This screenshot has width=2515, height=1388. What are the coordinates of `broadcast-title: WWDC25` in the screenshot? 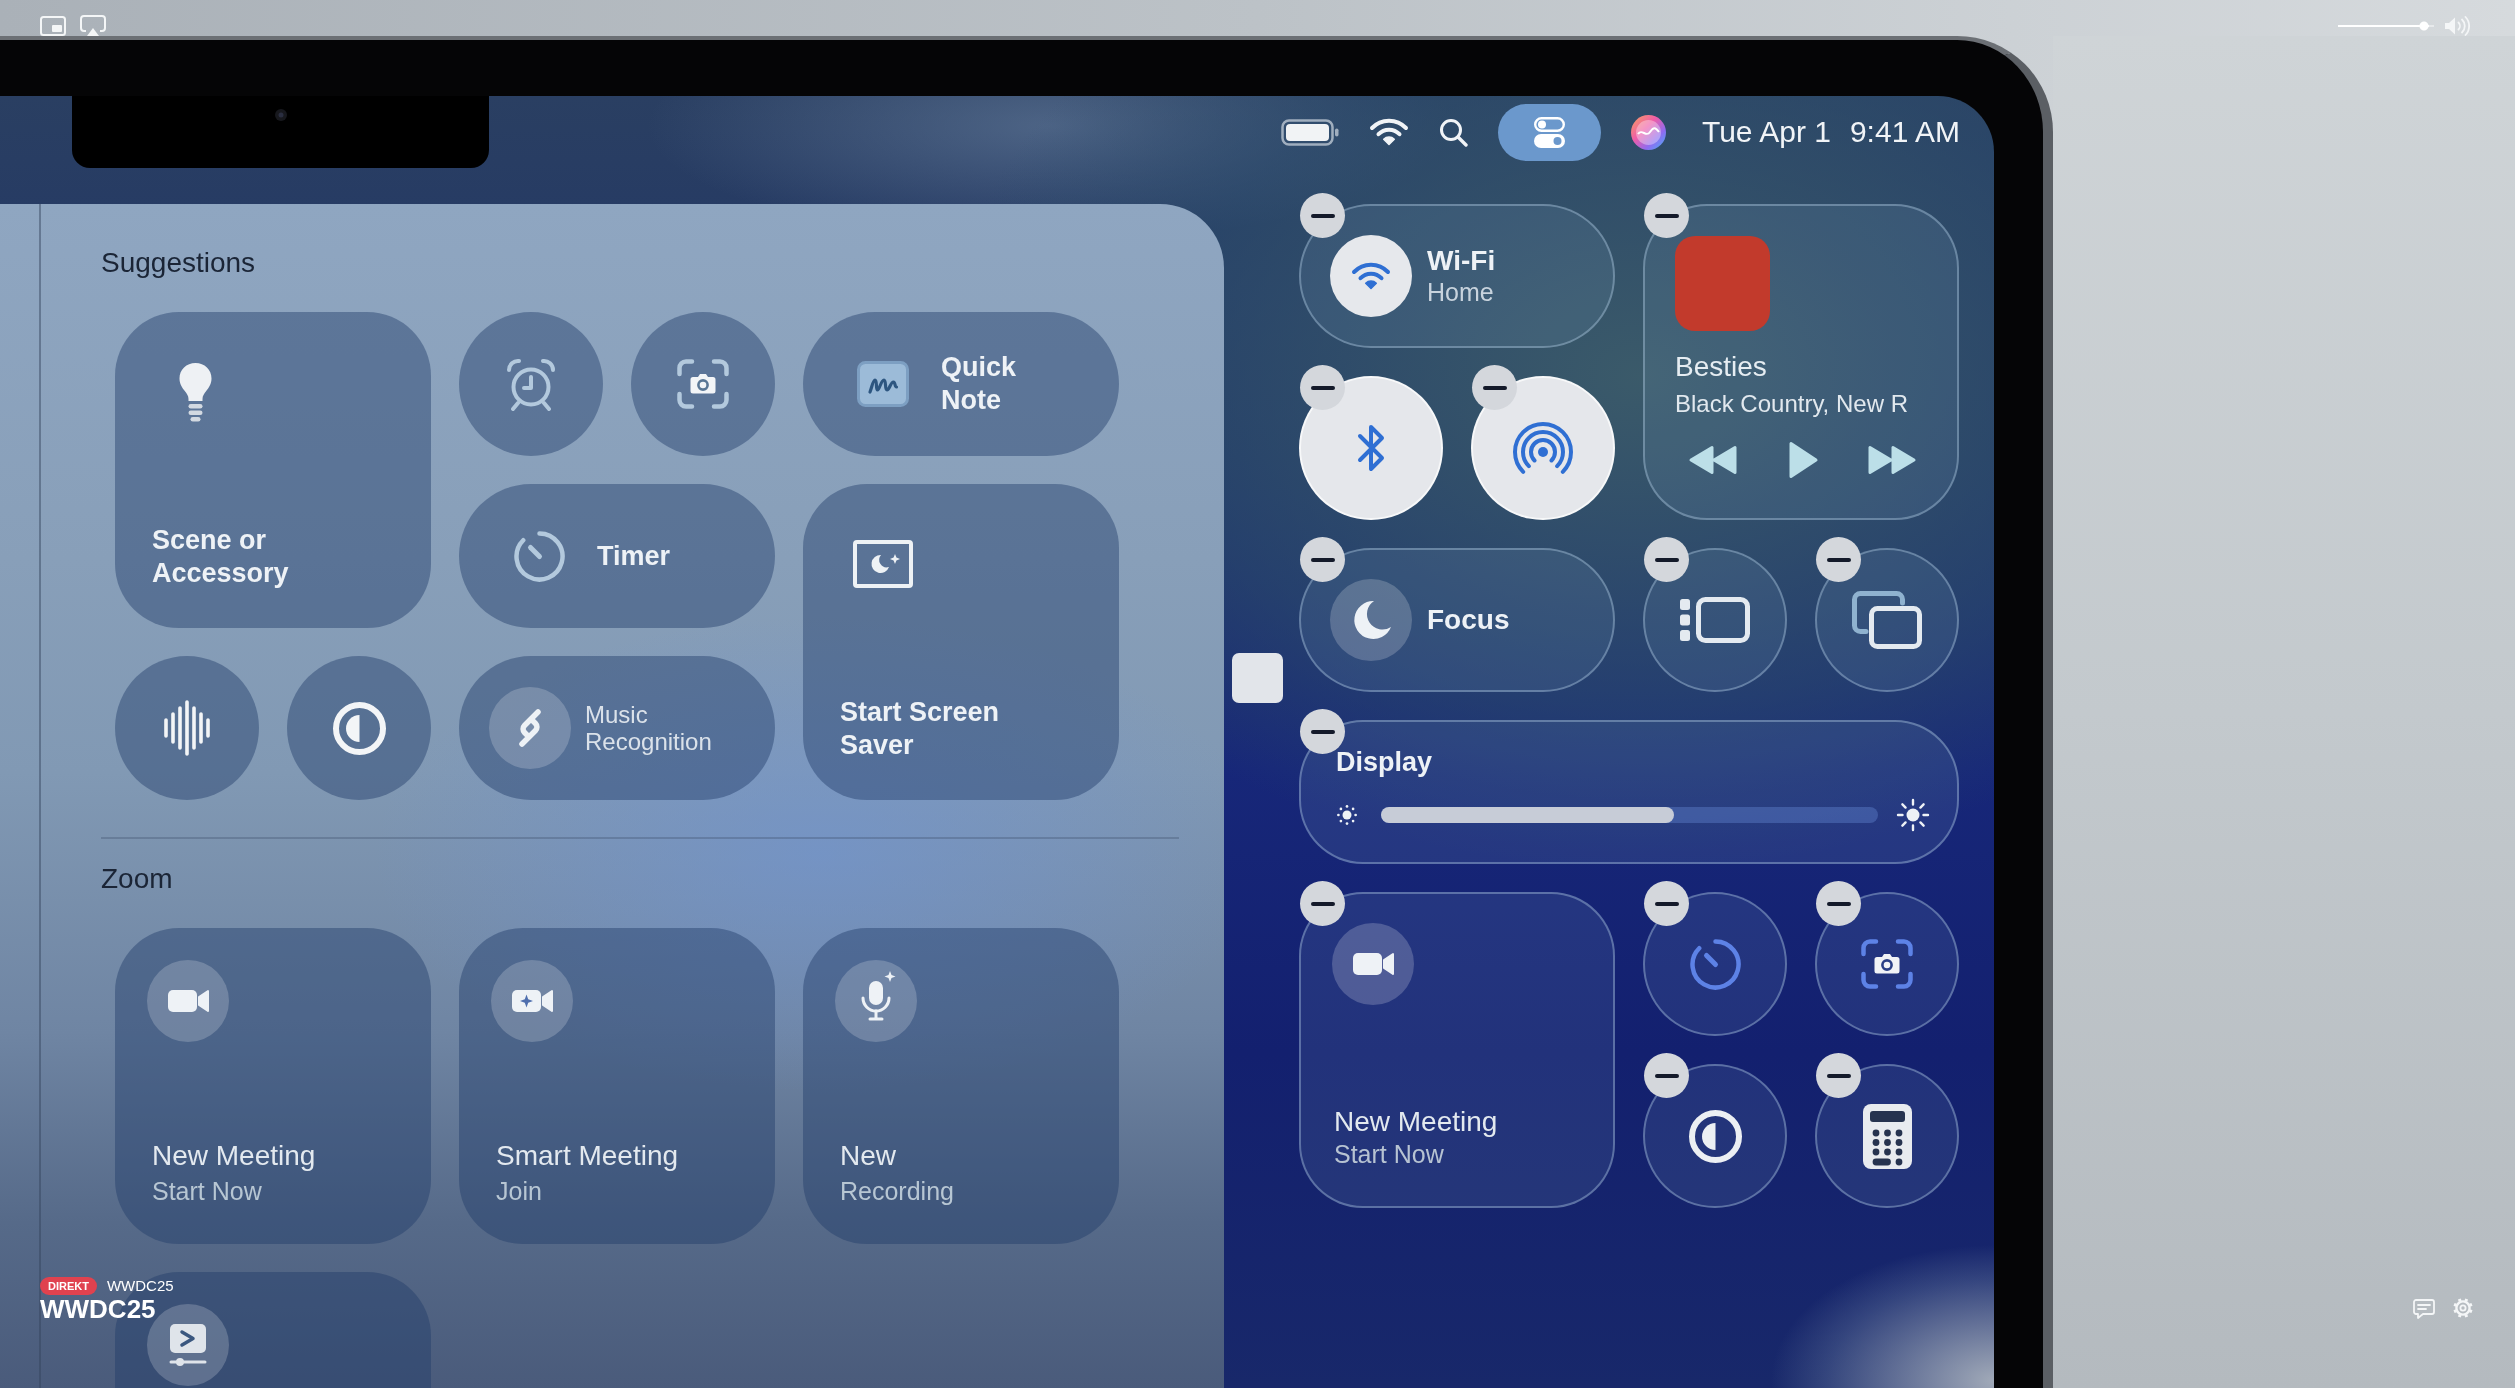 It's located at (98, 1309).